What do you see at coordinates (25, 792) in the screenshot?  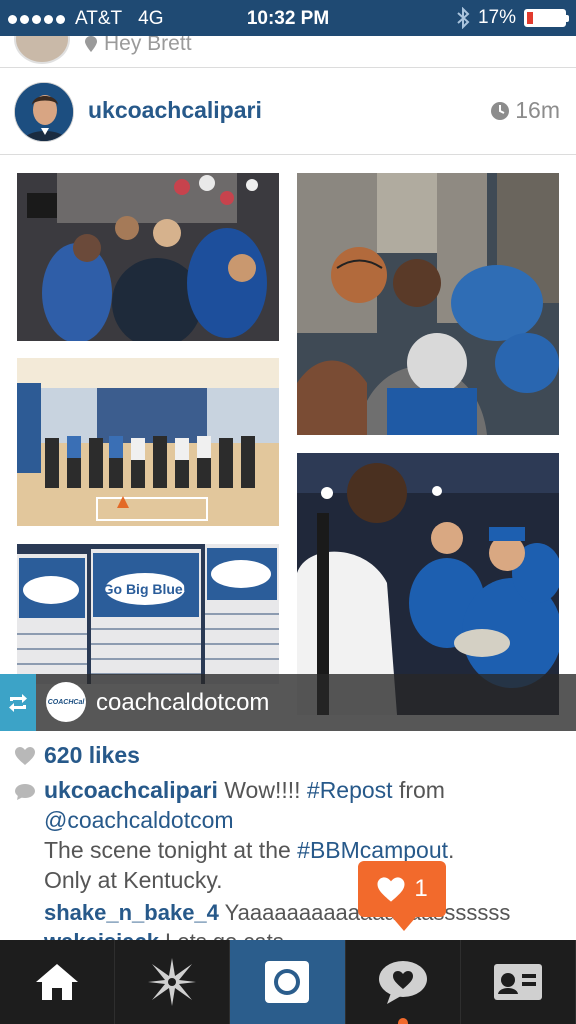 I see `comment-bubble-icon` at bounding box center [25, 792].